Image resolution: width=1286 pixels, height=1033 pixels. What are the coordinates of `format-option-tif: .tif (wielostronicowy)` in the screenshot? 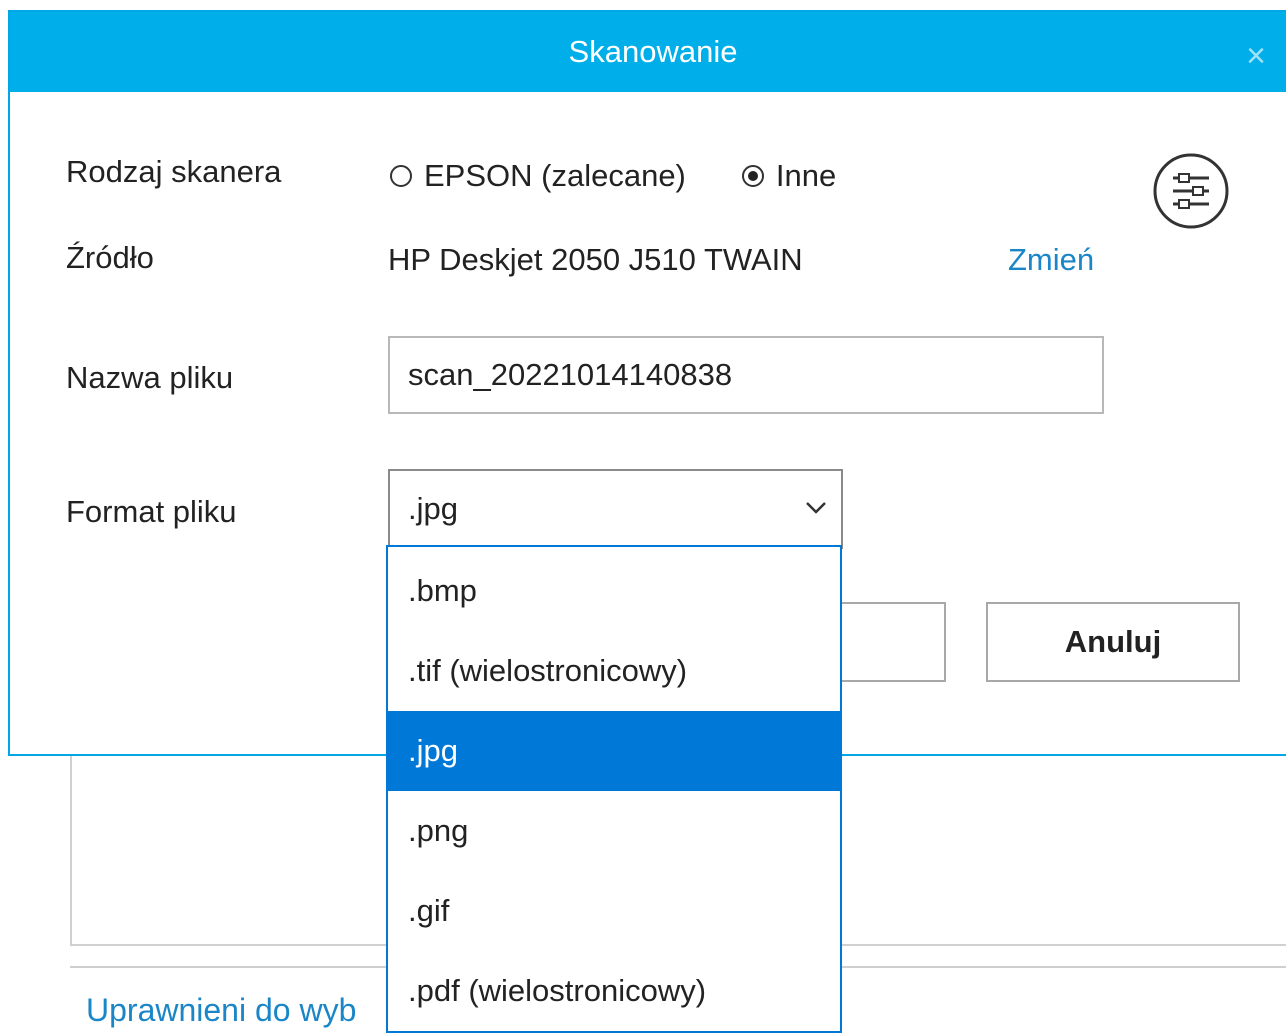 It's located at (614, 671).